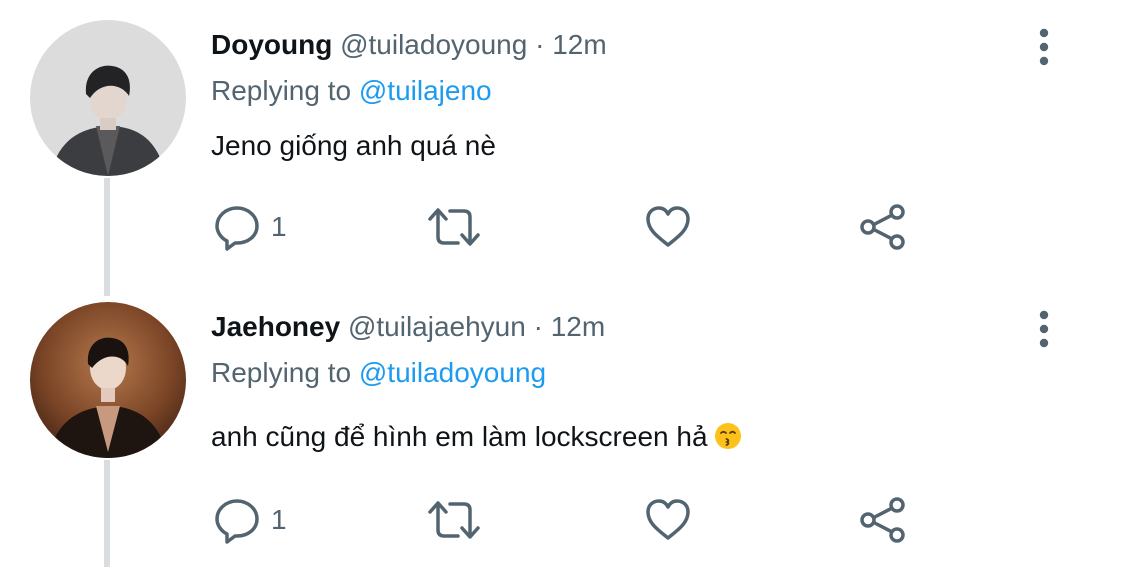 This screenshot has height=567, width=1125. Describe the element at coordinates (275, 326) in the screenshot. I see `display-name: Jaehoney` at that location.